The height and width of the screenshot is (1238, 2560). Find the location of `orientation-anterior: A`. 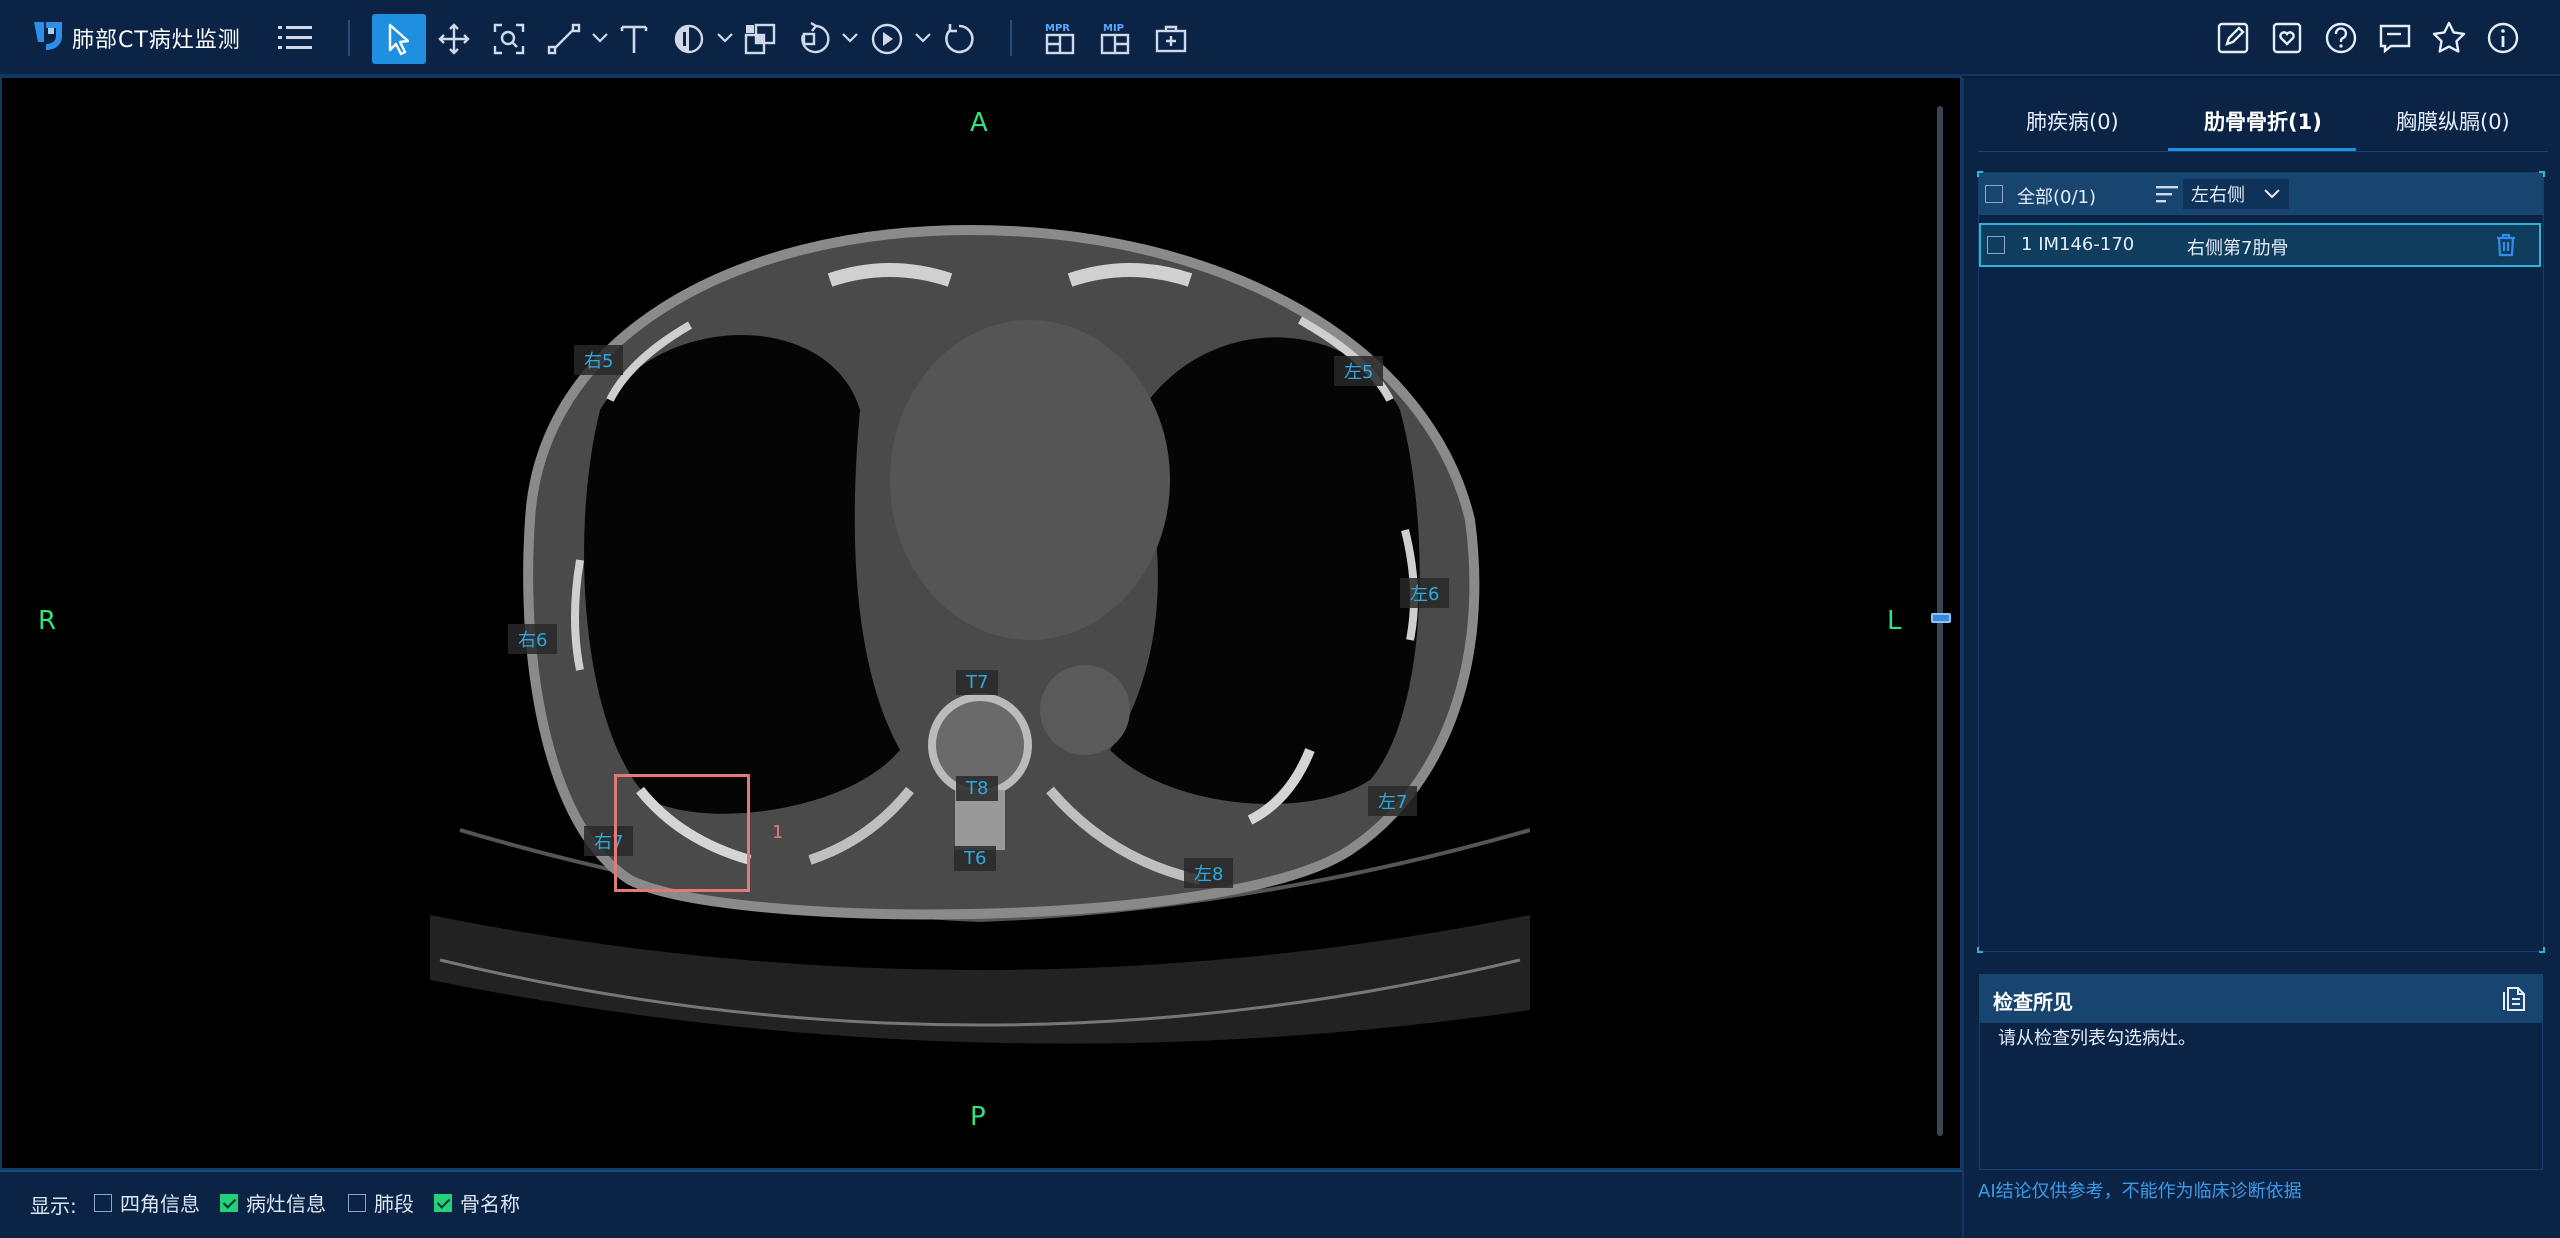

orientation-anterior: A is located at coordinates (979, 123).